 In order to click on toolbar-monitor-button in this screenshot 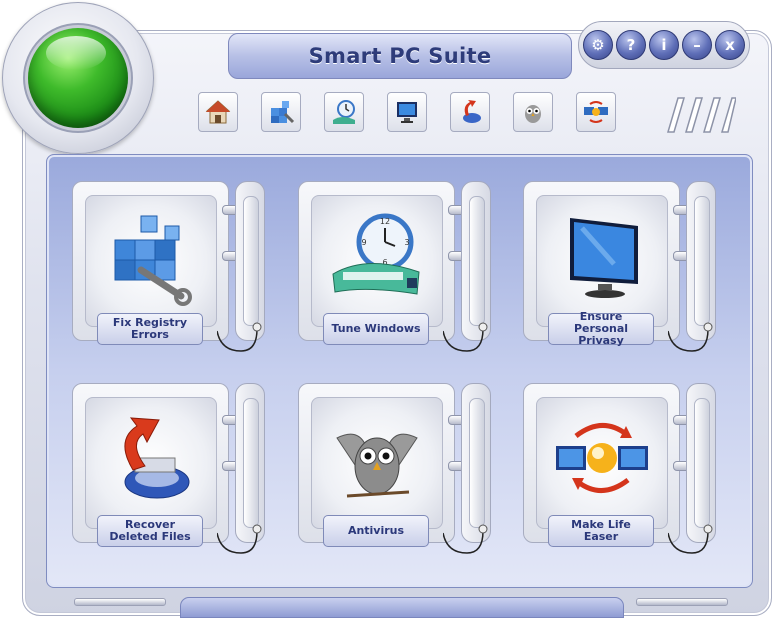, I will do `click(407, 112)`.